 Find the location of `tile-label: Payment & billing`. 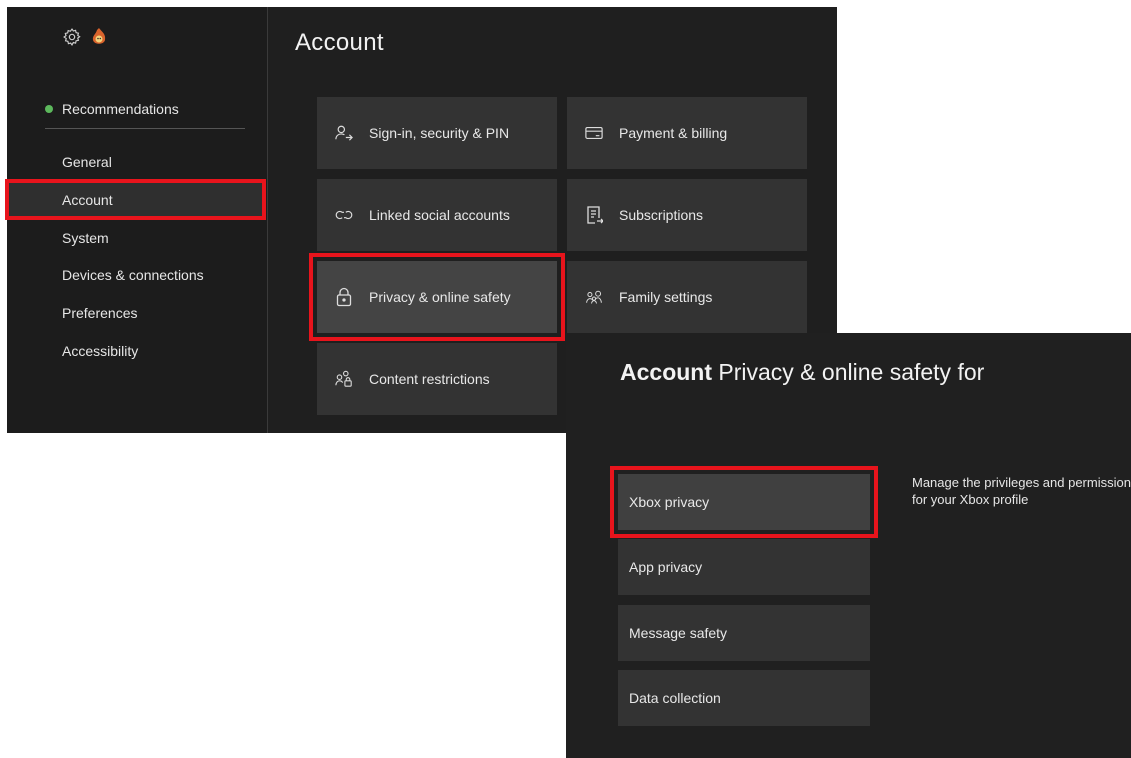

tile-label: Payment & billing is located at coordinates (673, 133).